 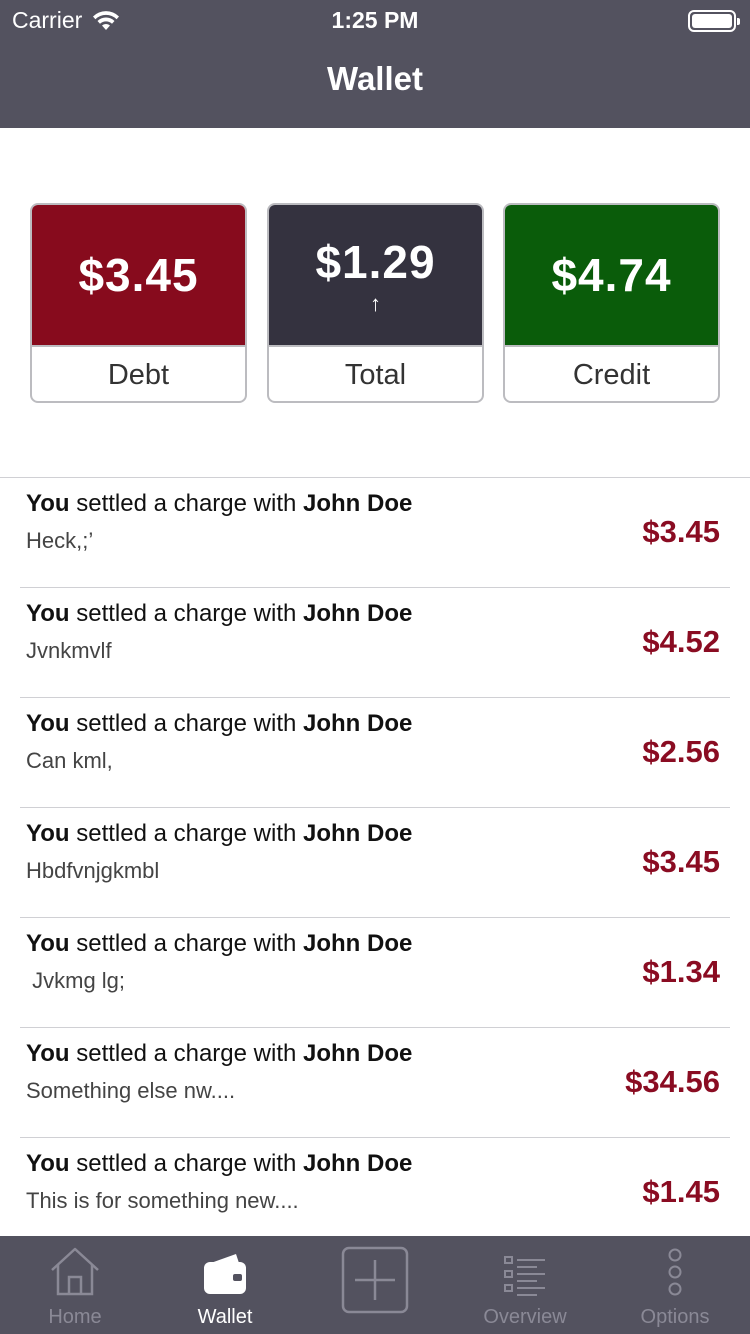 I want to click on arrow-up-icon: ↑, so click(x=375, y=303).